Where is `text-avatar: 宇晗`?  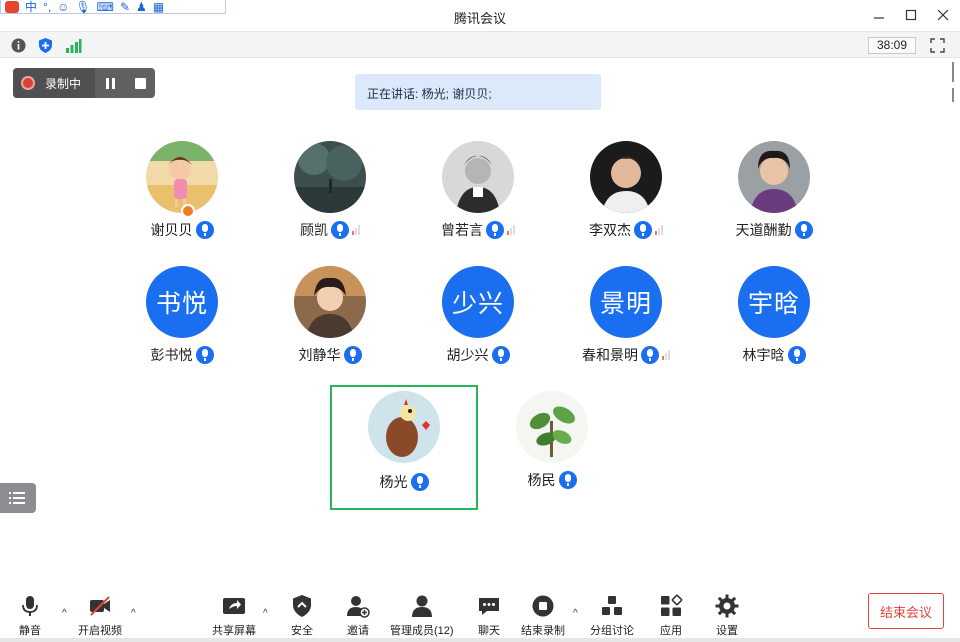 text-avatar: 宇晗 is located at coordinates (774, 302).